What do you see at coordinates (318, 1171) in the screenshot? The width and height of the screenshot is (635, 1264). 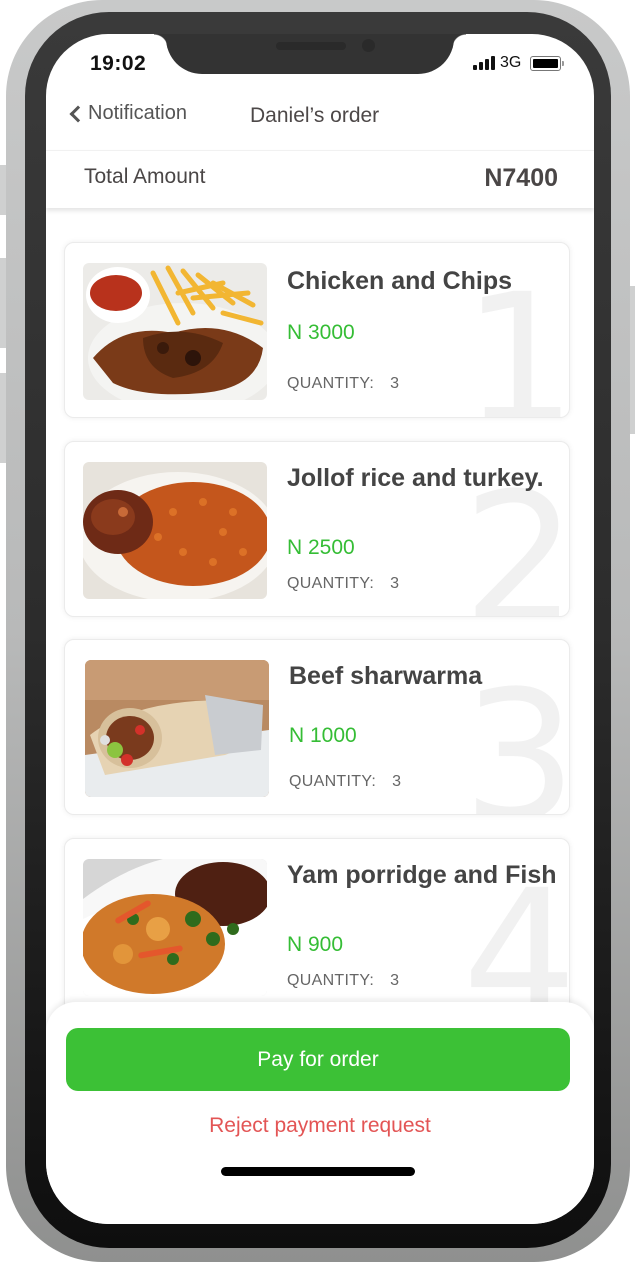 I see `home-indicator` at bounding box center [318, 1171].